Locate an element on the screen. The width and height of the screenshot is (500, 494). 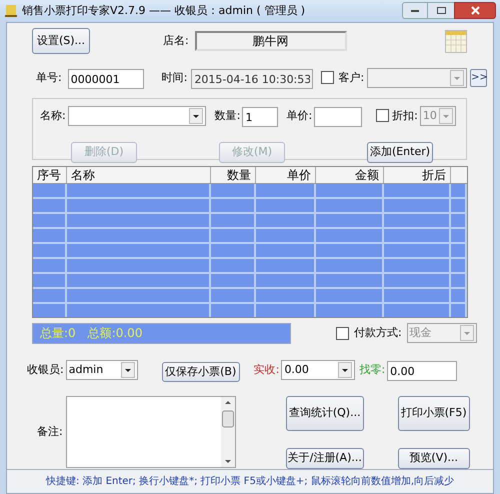
field-label: 时间: is located at coordinates (175, 78).